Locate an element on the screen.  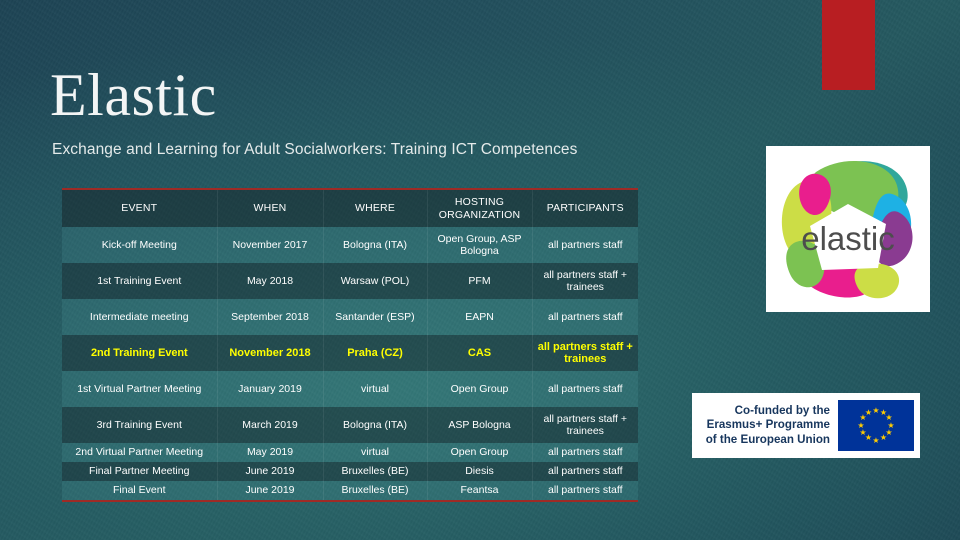
elastic-logo-graphic: elastic is located at coordinates (847, 229).